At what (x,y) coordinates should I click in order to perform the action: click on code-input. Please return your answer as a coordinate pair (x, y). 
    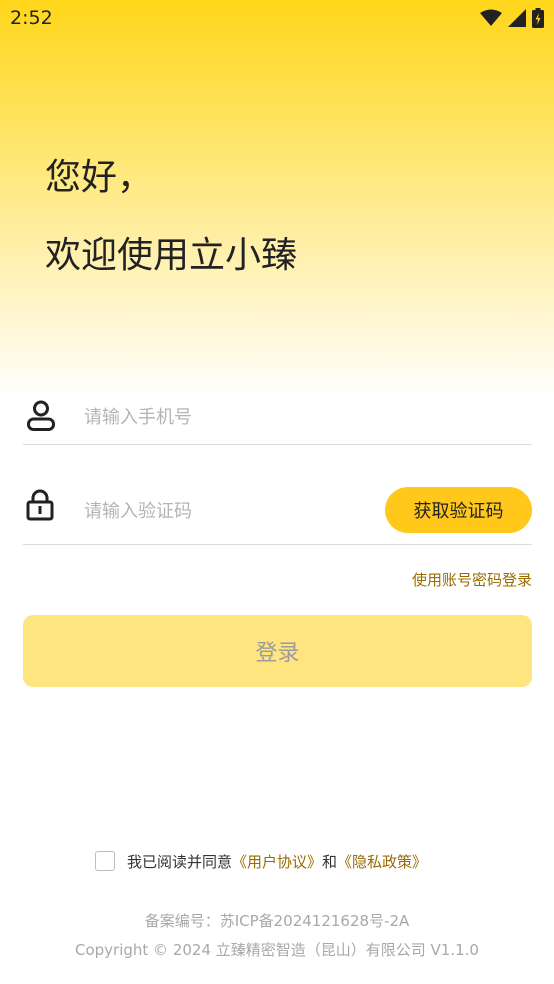
    Looking at the image, I should click on (229, 511).